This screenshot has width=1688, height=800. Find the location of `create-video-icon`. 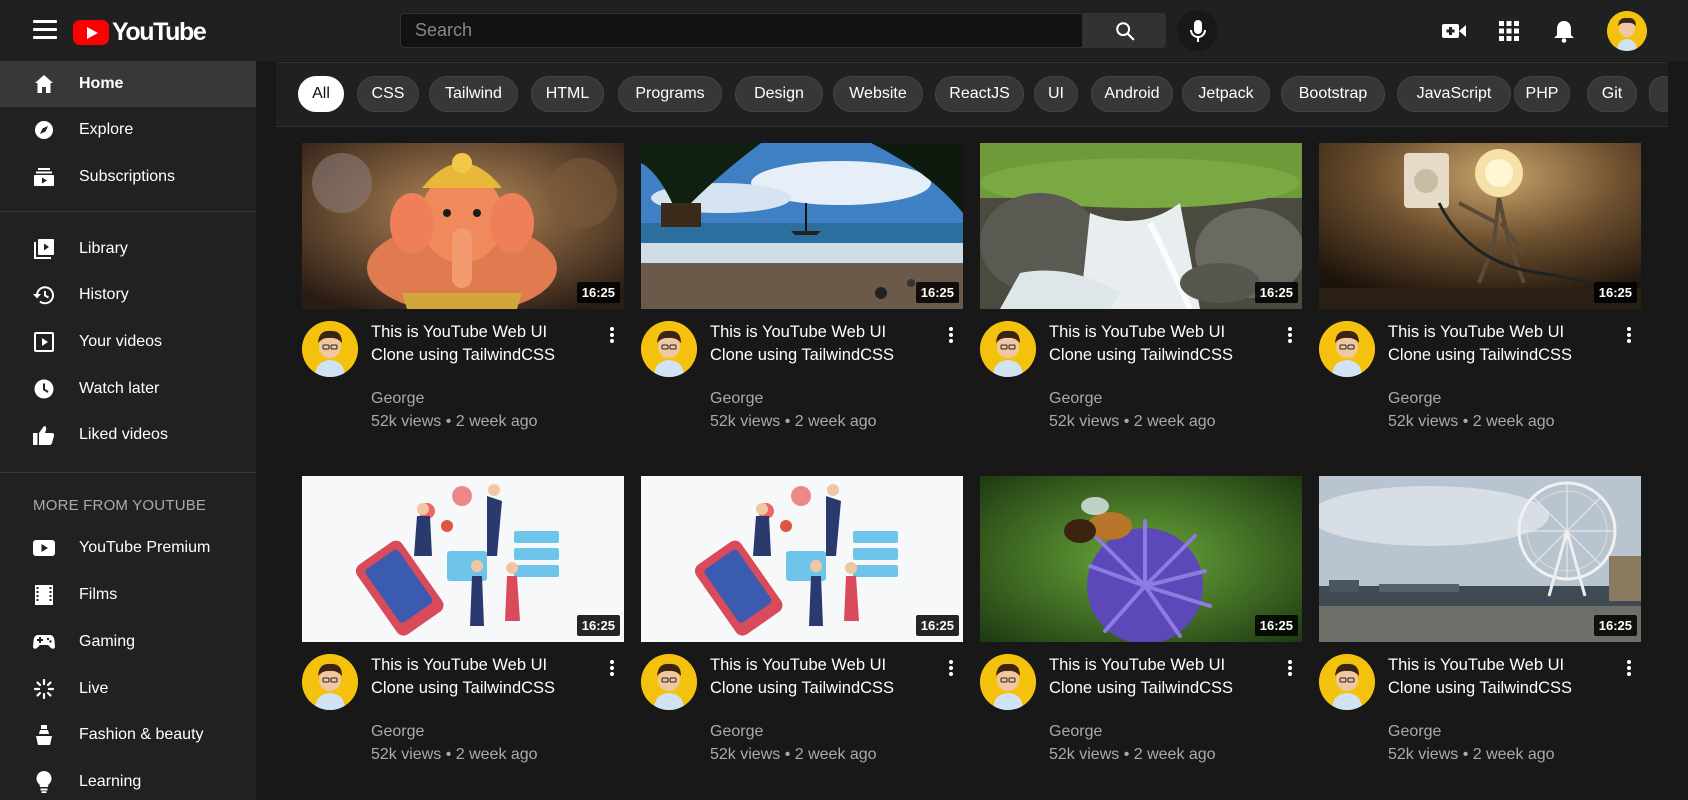

create-video-icon is located at coordinates (1454, 31).